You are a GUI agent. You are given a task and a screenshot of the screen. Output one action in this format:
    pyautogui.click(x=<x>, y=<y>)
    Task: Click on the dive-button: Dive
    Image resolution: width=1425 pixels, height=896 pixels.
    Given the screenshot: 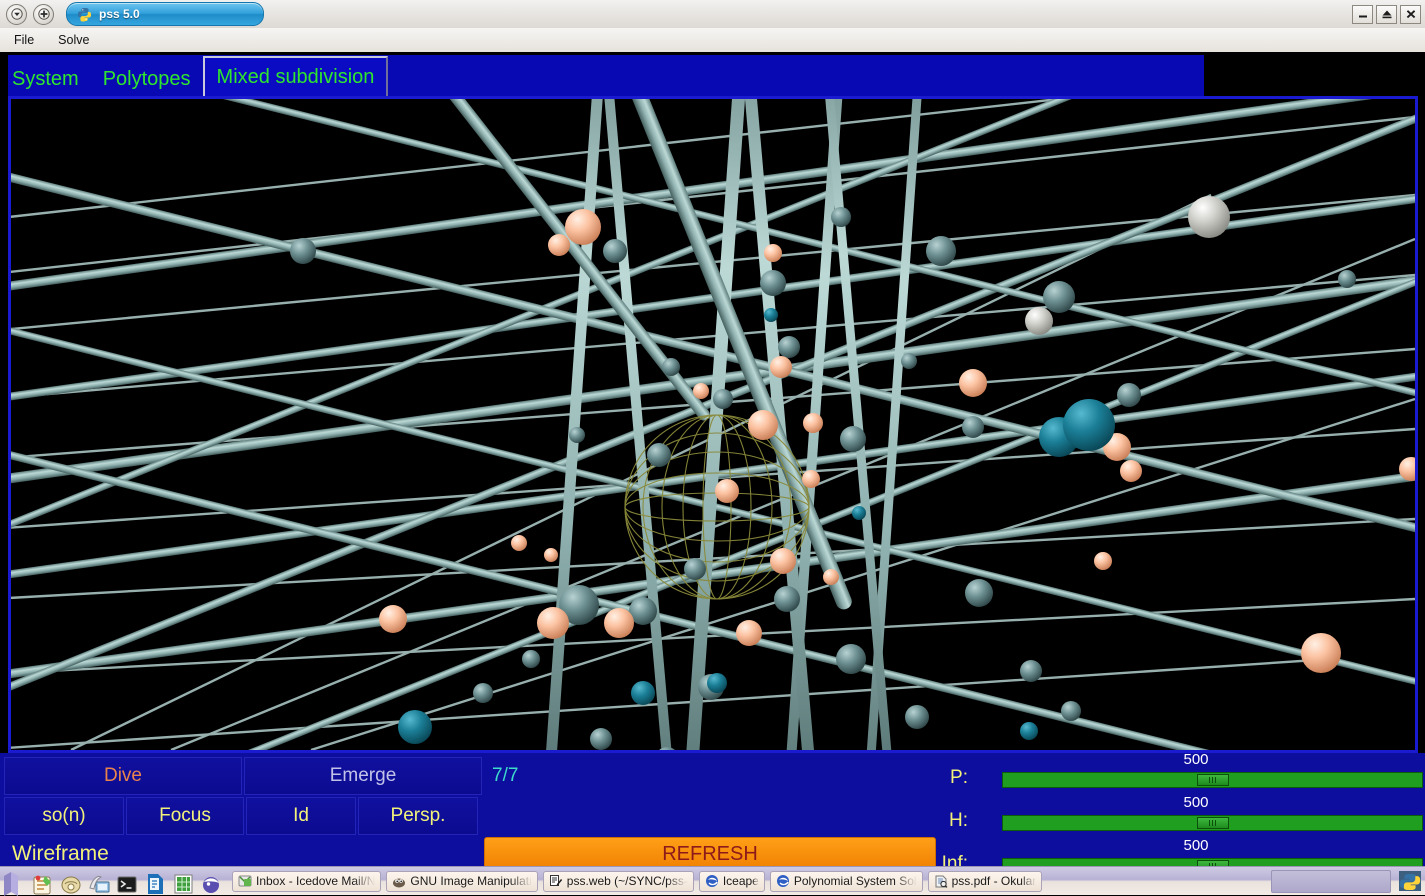 What is the action you would take?
    pyautogui.click(x=123, y=776)
    